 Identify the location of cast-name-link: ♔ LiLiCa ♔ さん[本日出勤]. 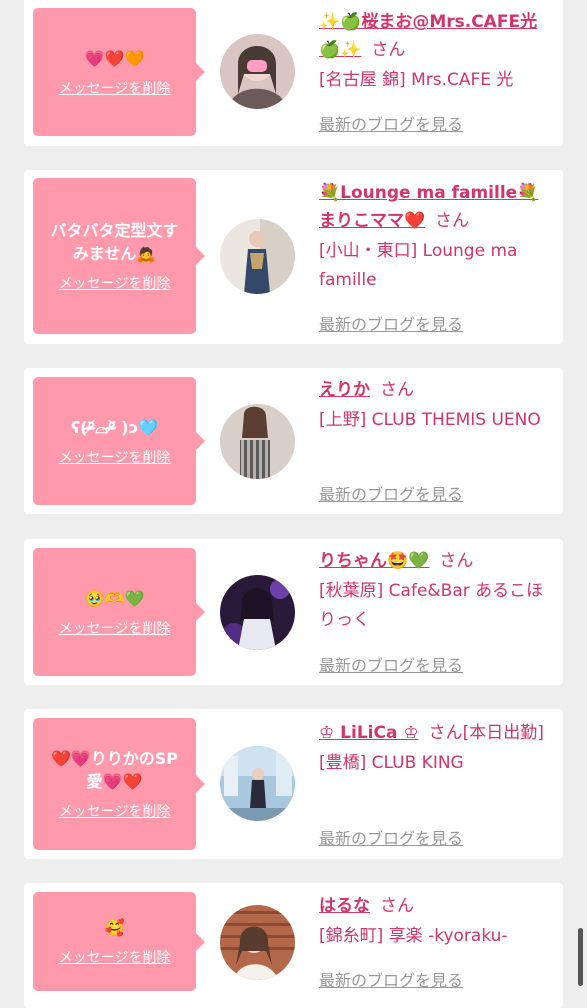
(434, 733).